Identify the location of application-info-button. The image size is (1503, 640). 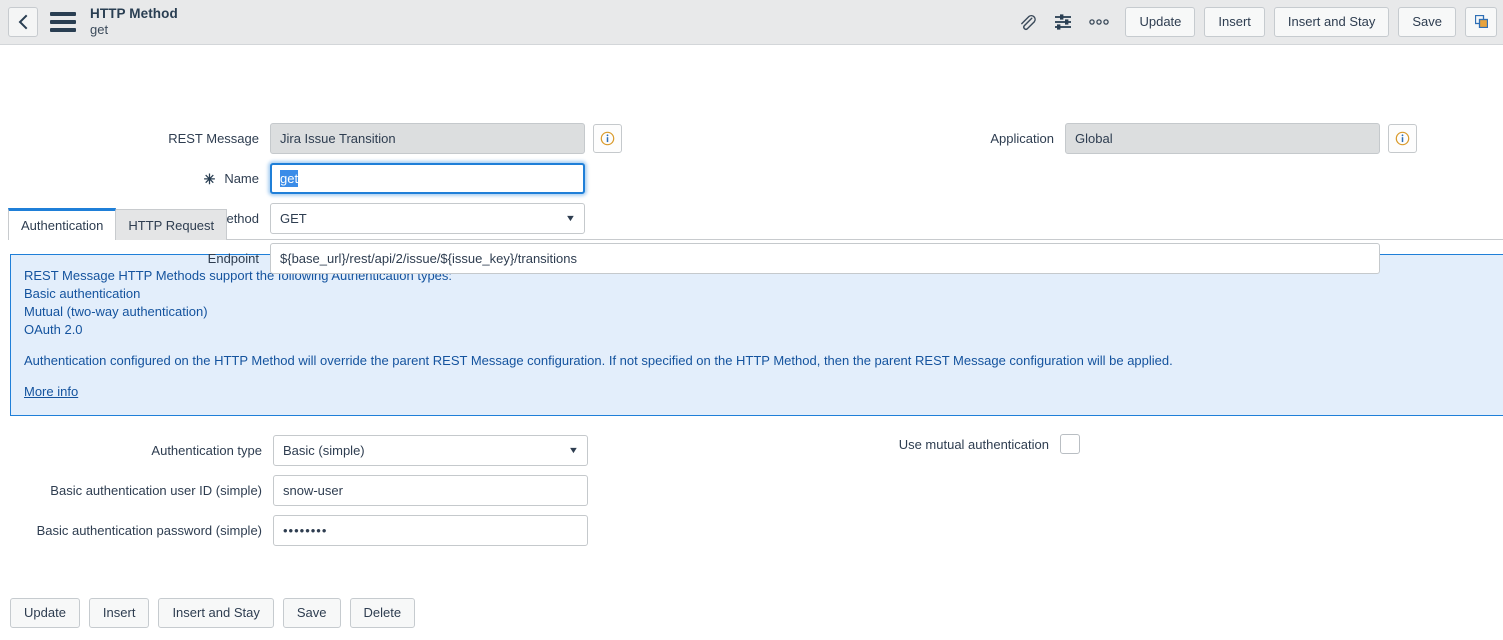
(1402, 138).